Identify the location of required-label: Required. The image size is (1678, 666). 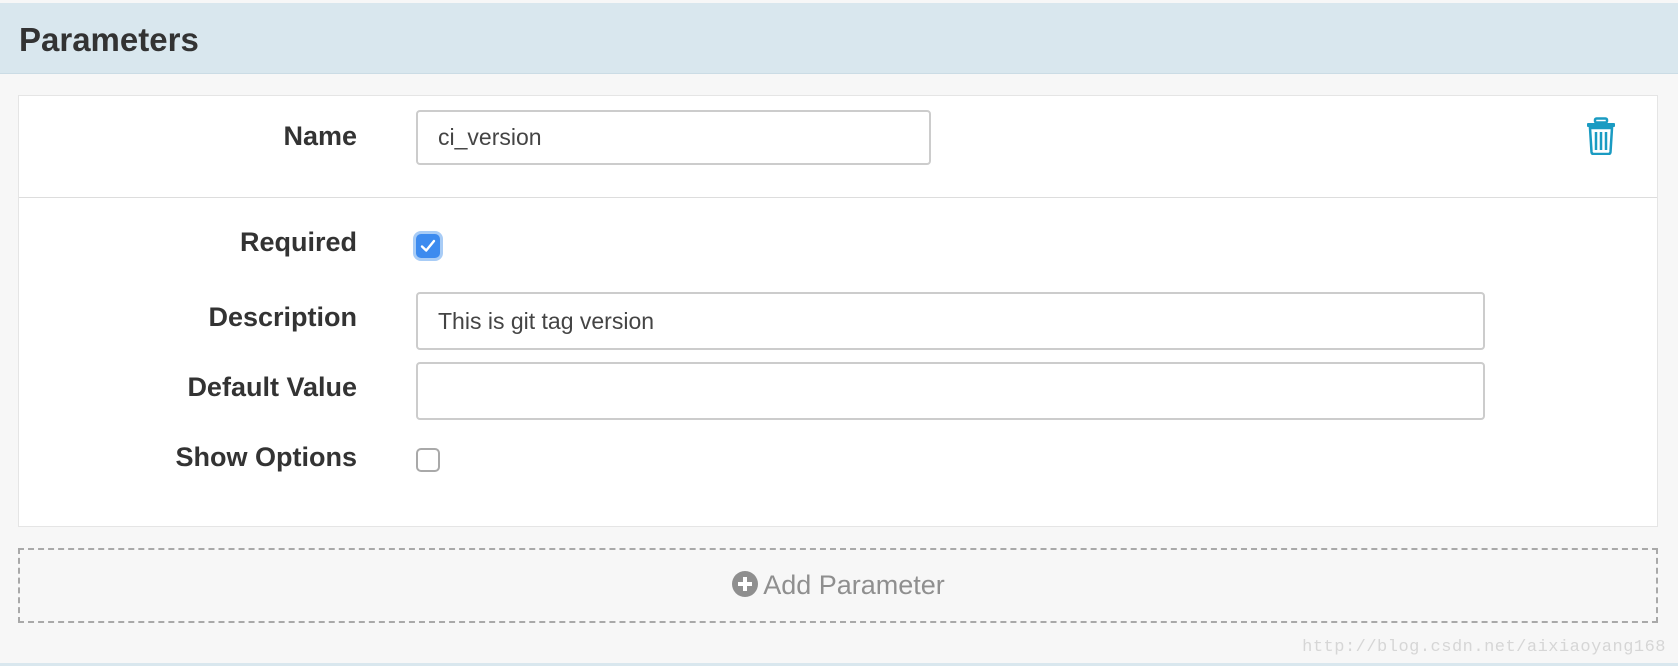
(298, 242).